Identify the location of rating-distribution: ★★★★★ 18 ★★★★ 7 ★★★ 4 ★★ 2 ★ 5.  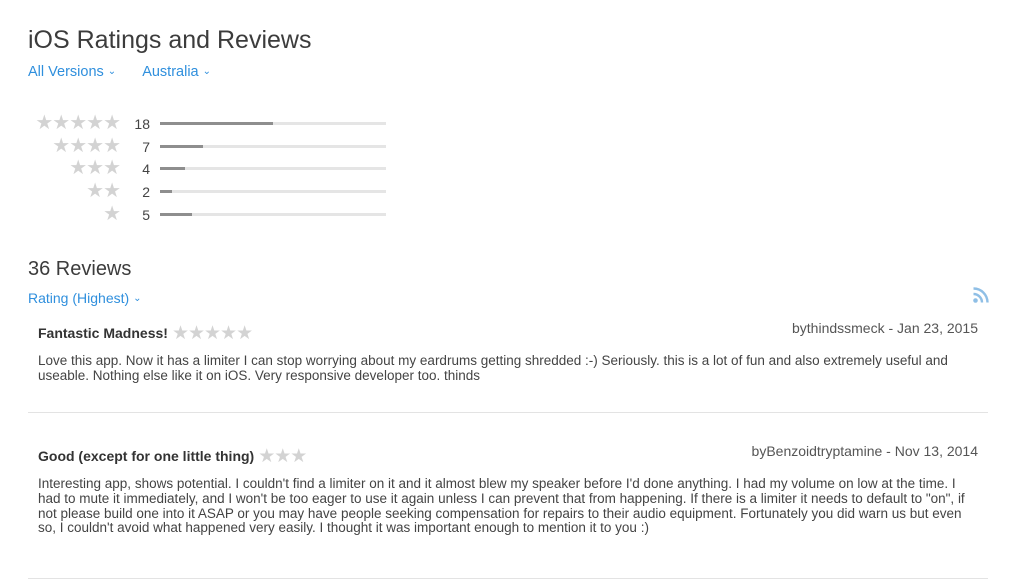
(218, 169).